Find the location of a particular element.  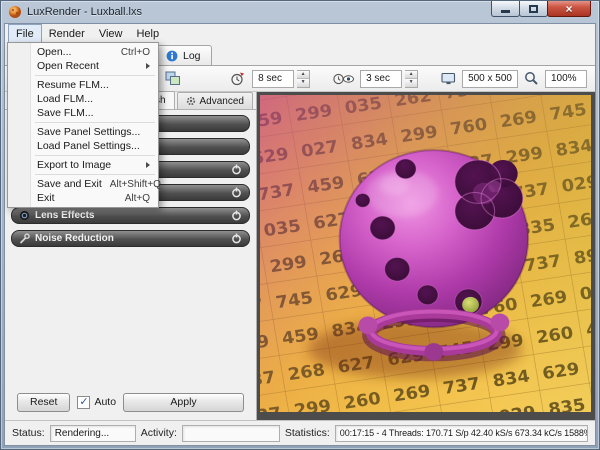

zoom-magnifier-icon is located at coordinates (531, 78).